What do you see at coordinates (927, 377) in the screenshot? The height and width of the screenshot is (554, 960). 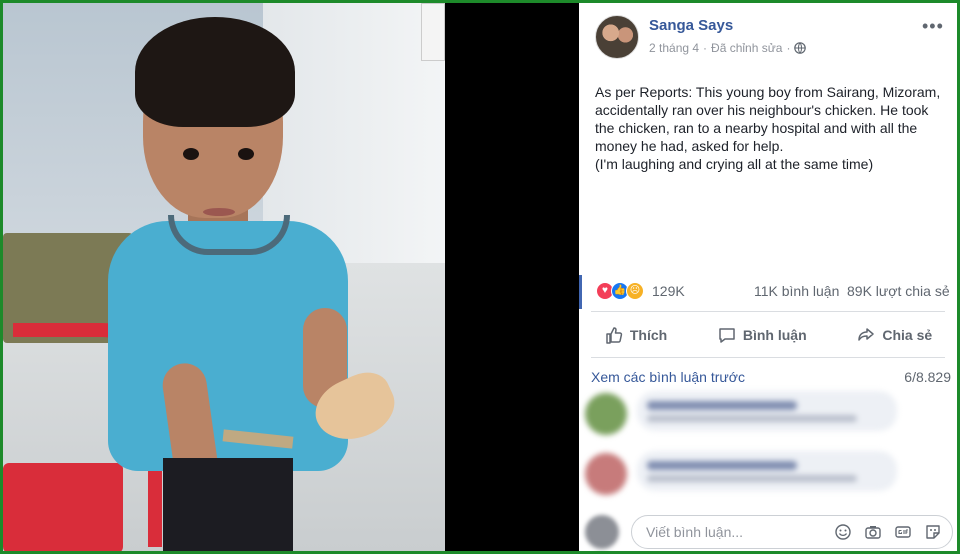 I see `comment-pagination: 6/8.829` at bounding box center [927, 377].